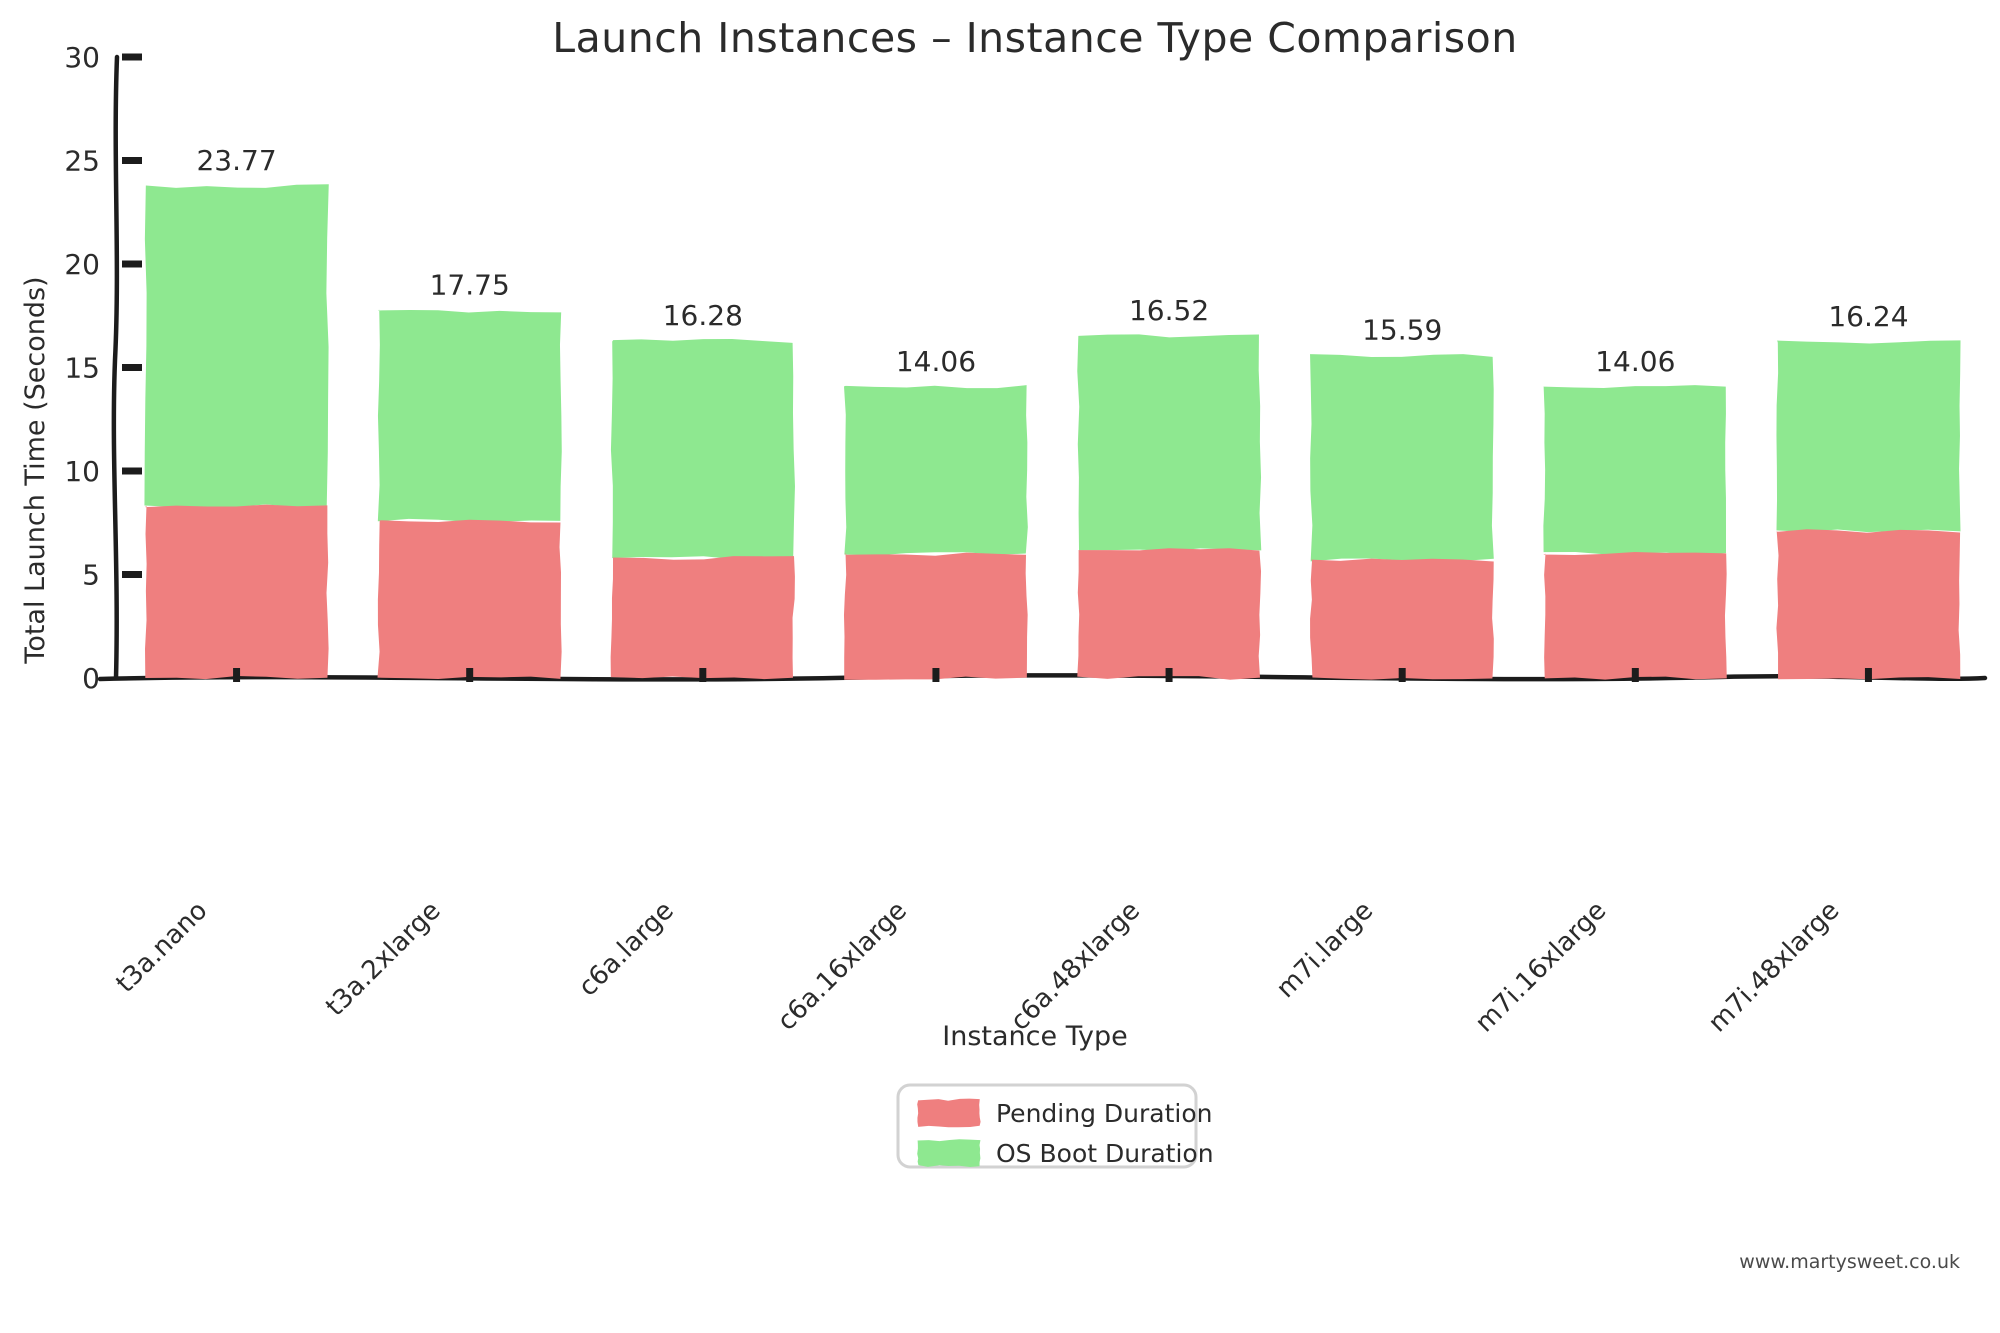 The height and width of the screenshot is (1333, 2000). I want to click on y-tick-label: 25, so click(82, 161).